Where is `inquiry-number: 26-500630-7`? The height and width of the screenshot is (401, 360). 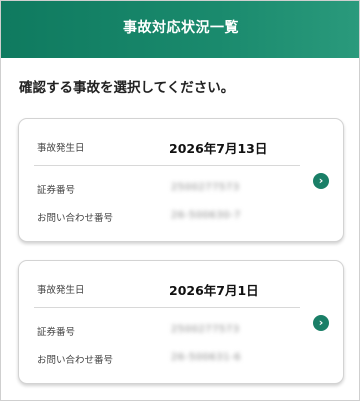 inquiry-number: 26-500630-7 is located at coordinates (206, 215).